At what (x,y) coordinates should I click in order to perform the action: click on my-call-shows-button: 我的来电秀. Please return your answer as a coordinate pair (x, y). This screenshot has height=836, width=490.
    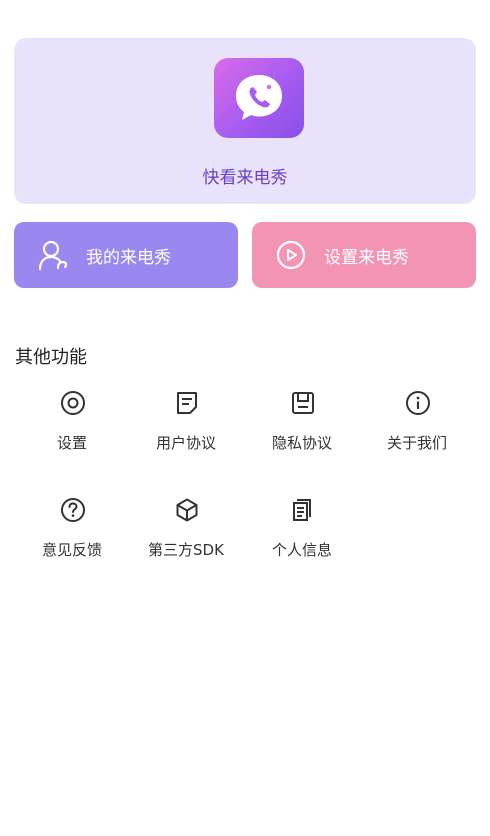
    Looking at the image, I should click on (126, 255).